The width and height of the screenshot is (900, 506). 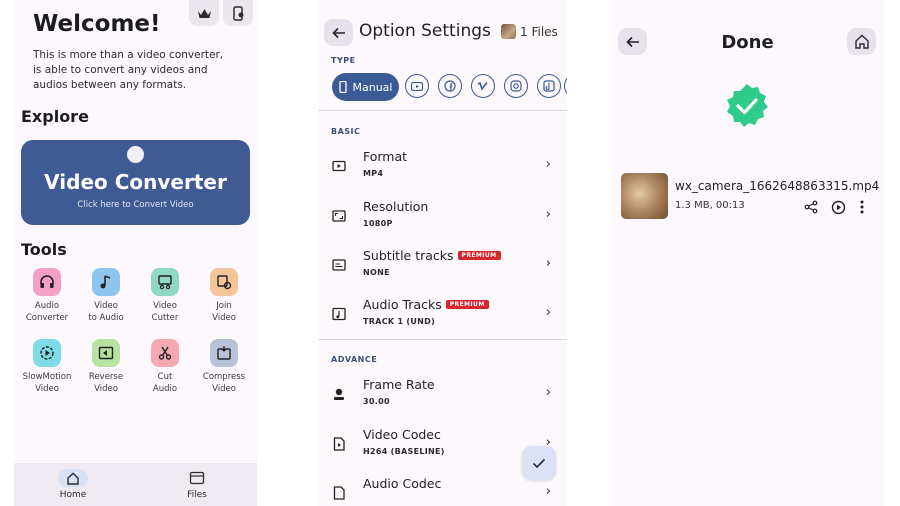 What do you see at coordinates (710, 205) in the screenshot?
I see `file-meta: 1.3 MB, 00:13` at bounding box center [710, 205].